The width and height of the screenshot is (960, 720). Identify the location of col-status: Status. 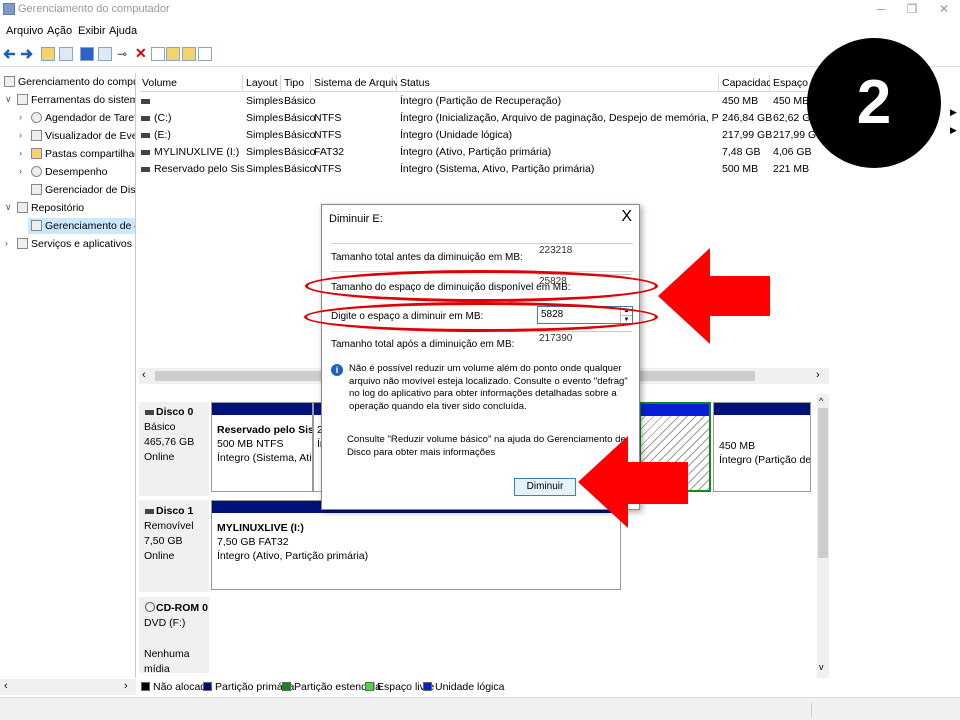
(558, 83).